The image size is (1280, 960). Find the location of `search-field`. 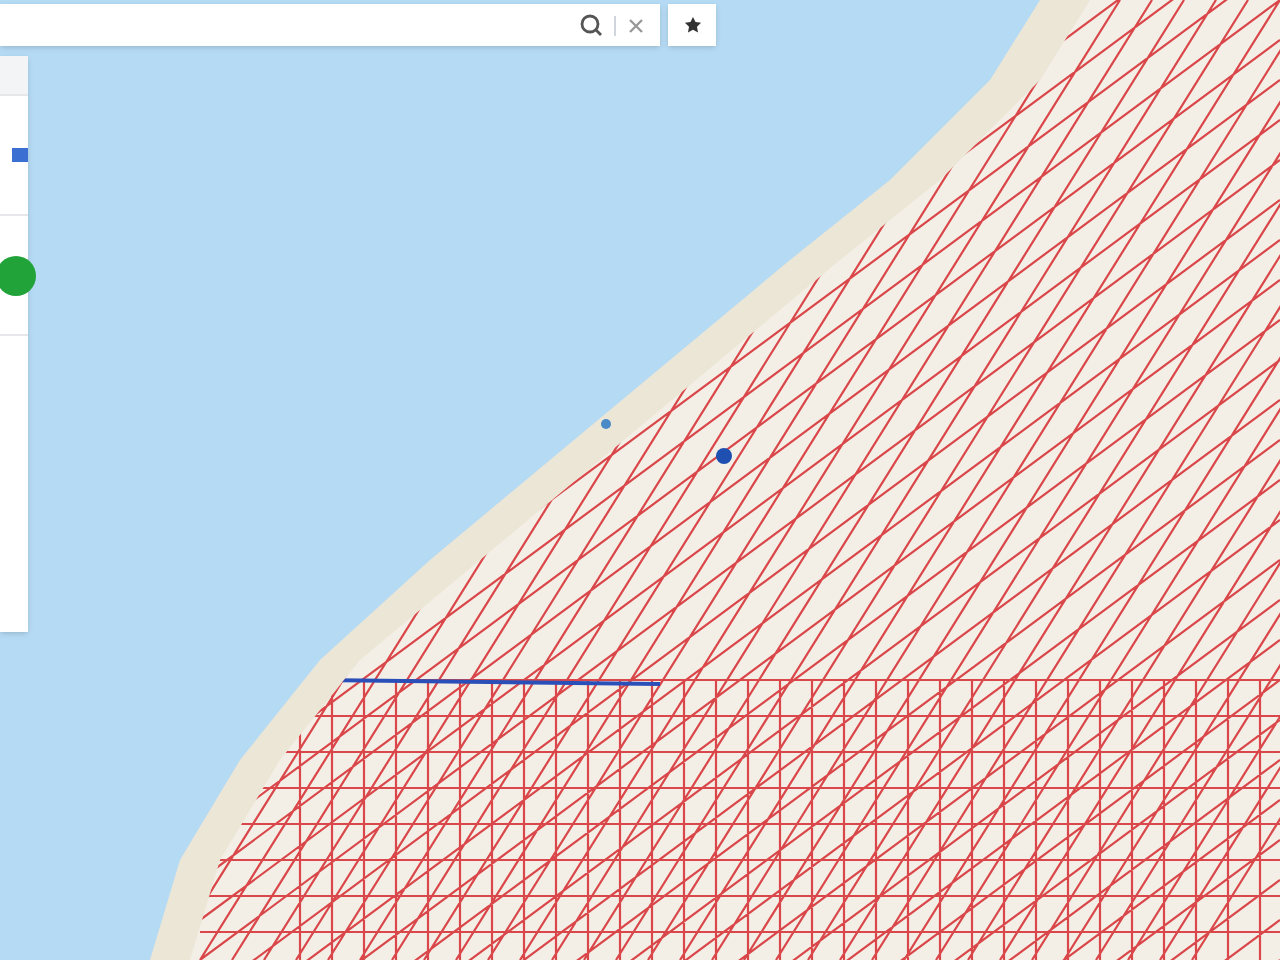

search-field is located at coordinates (330, 25).